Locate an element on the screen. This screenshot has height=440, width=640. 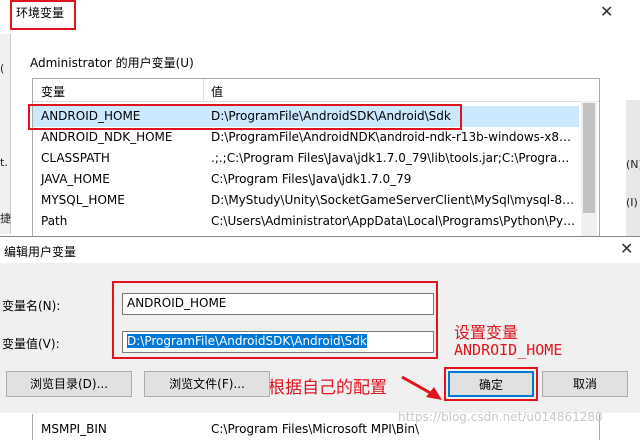
highlight-box-ok is located at coordinates (491, 384).